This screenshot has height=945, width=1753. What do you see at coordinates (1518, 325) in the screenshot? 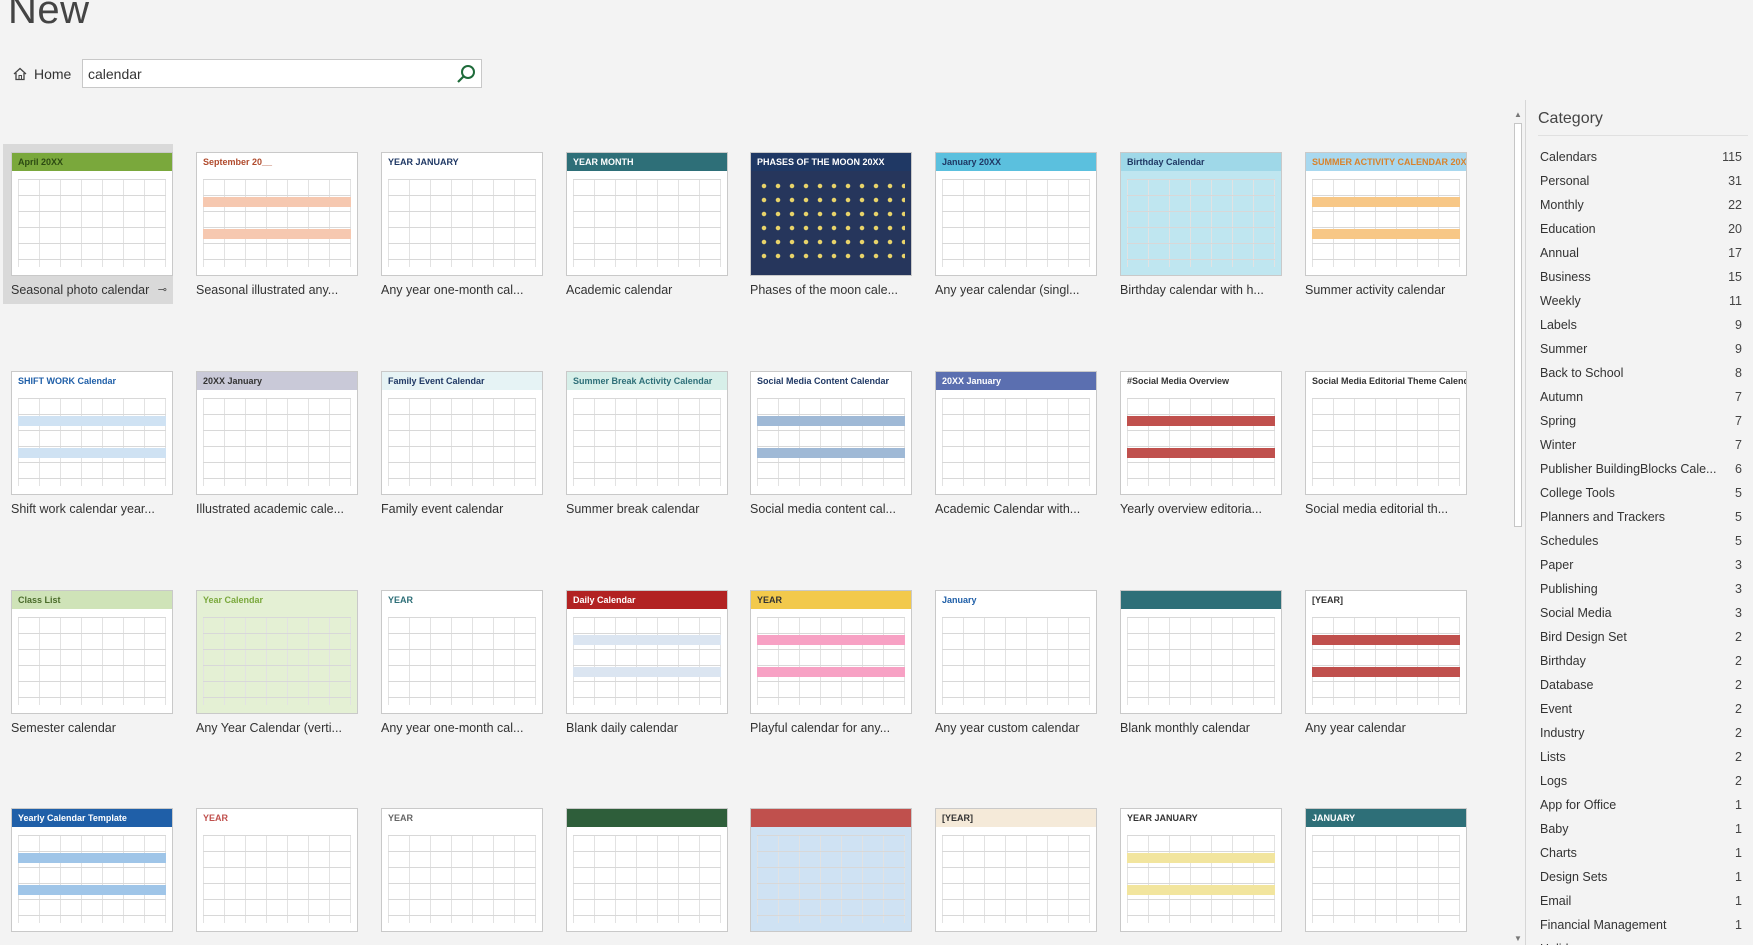
I see `scroll-thumb` at bounding box center [1518, 325].